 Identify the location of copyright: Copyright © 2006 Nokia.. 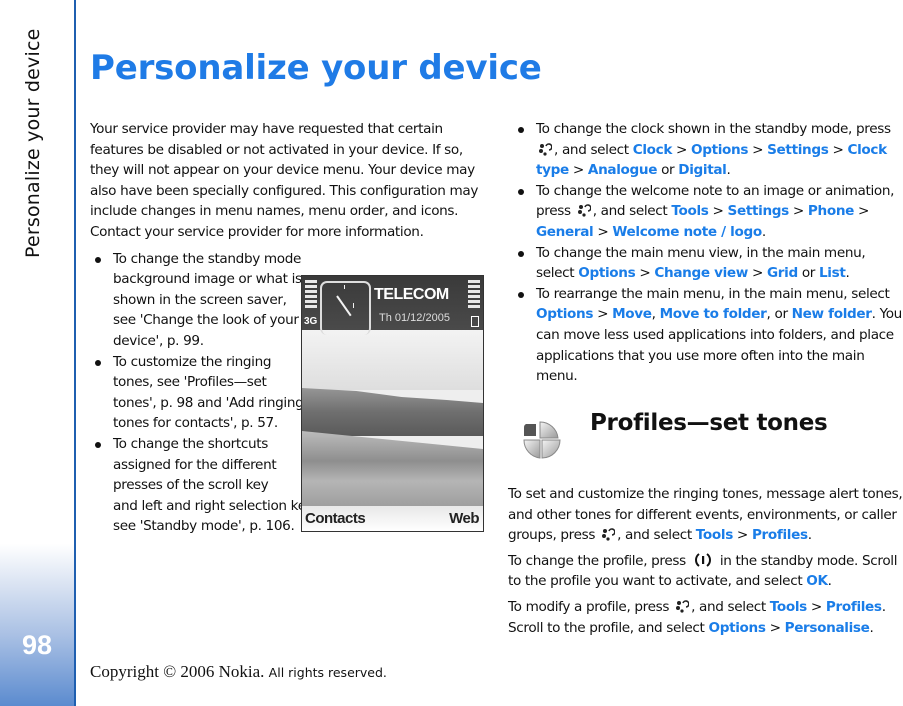
(177, 671).